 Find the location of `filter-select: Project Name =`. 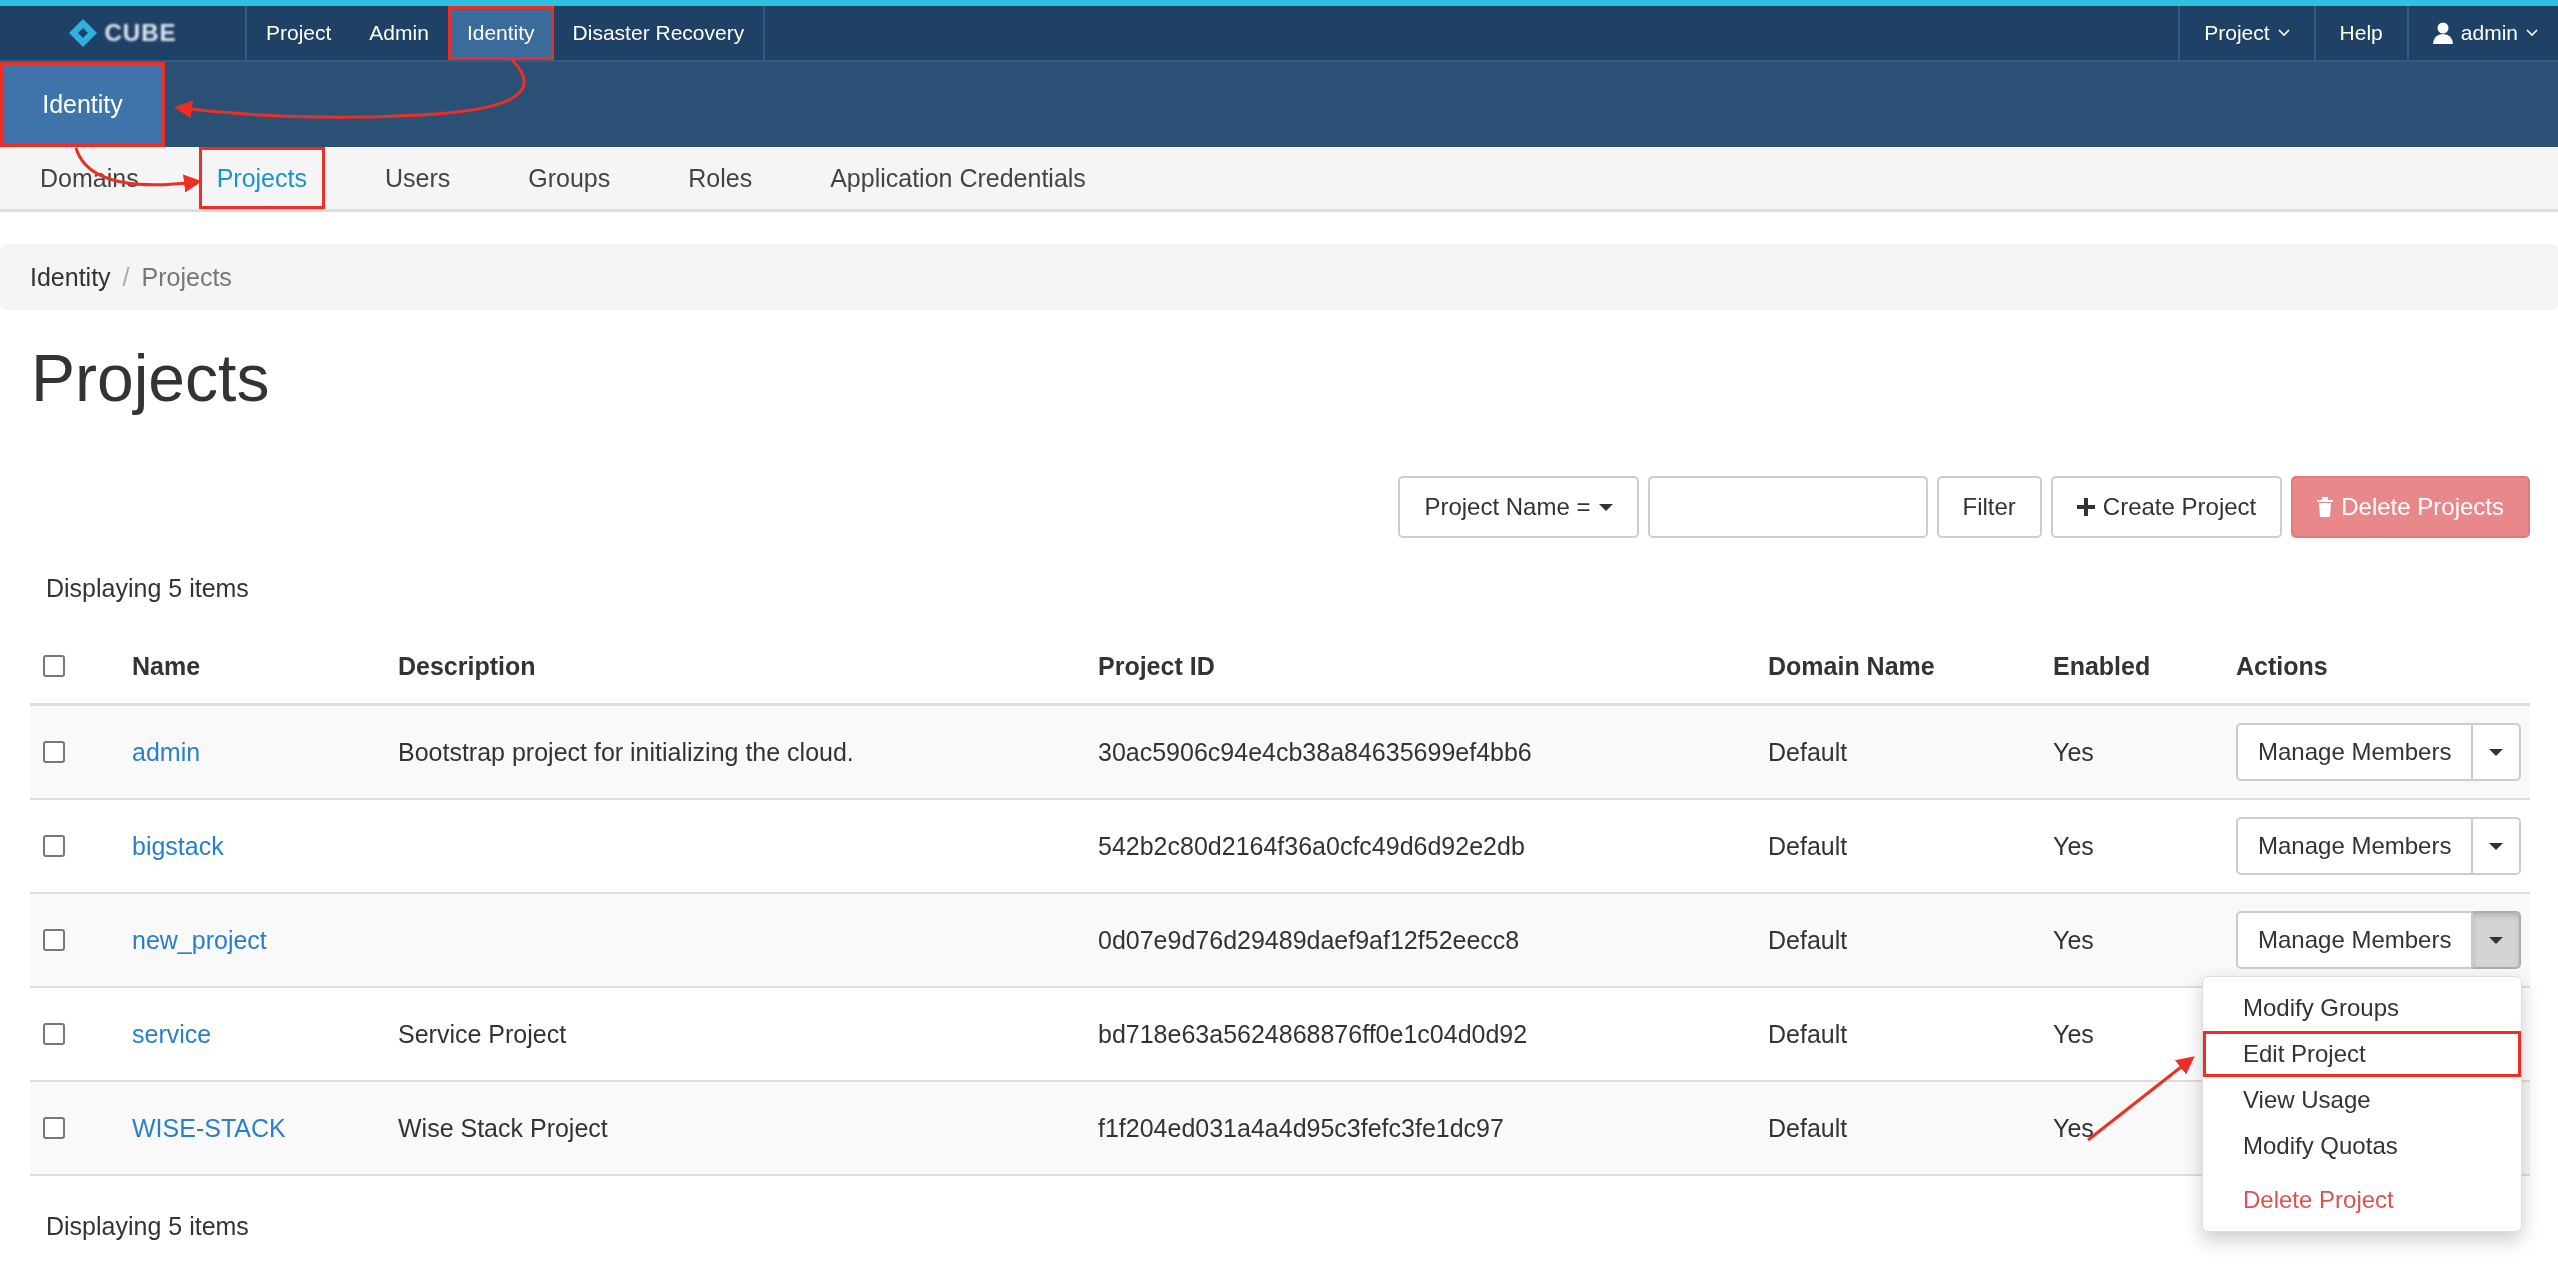

filter-select: Project Name = is located at coordinates (1518, 507).